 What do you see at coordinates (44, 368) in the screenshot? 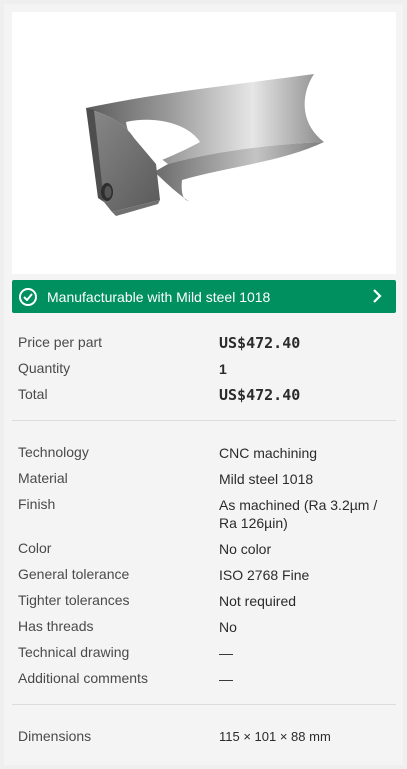
I see `quantity-label: Quantity` at bounding box center [44, 368].